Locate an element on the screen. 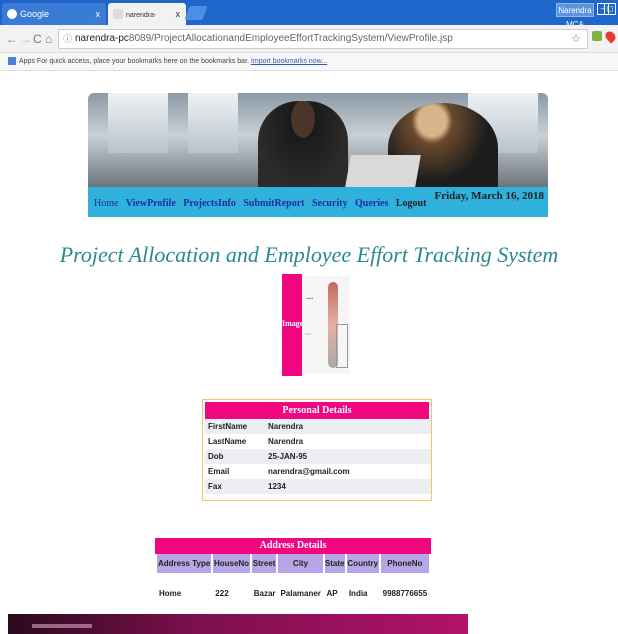 This screenshot has height=634, width=618. page-icon is located at coordinates (118, 14).